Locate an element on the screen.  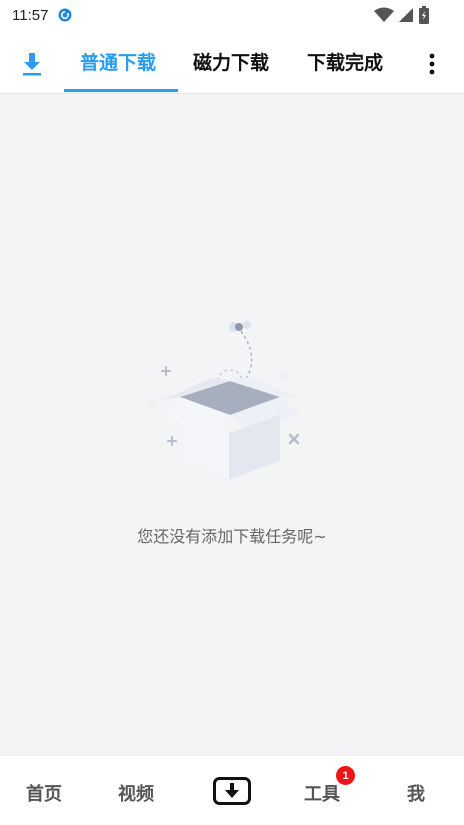
status-bar: 11:57 is located at coordinates (232, 15).